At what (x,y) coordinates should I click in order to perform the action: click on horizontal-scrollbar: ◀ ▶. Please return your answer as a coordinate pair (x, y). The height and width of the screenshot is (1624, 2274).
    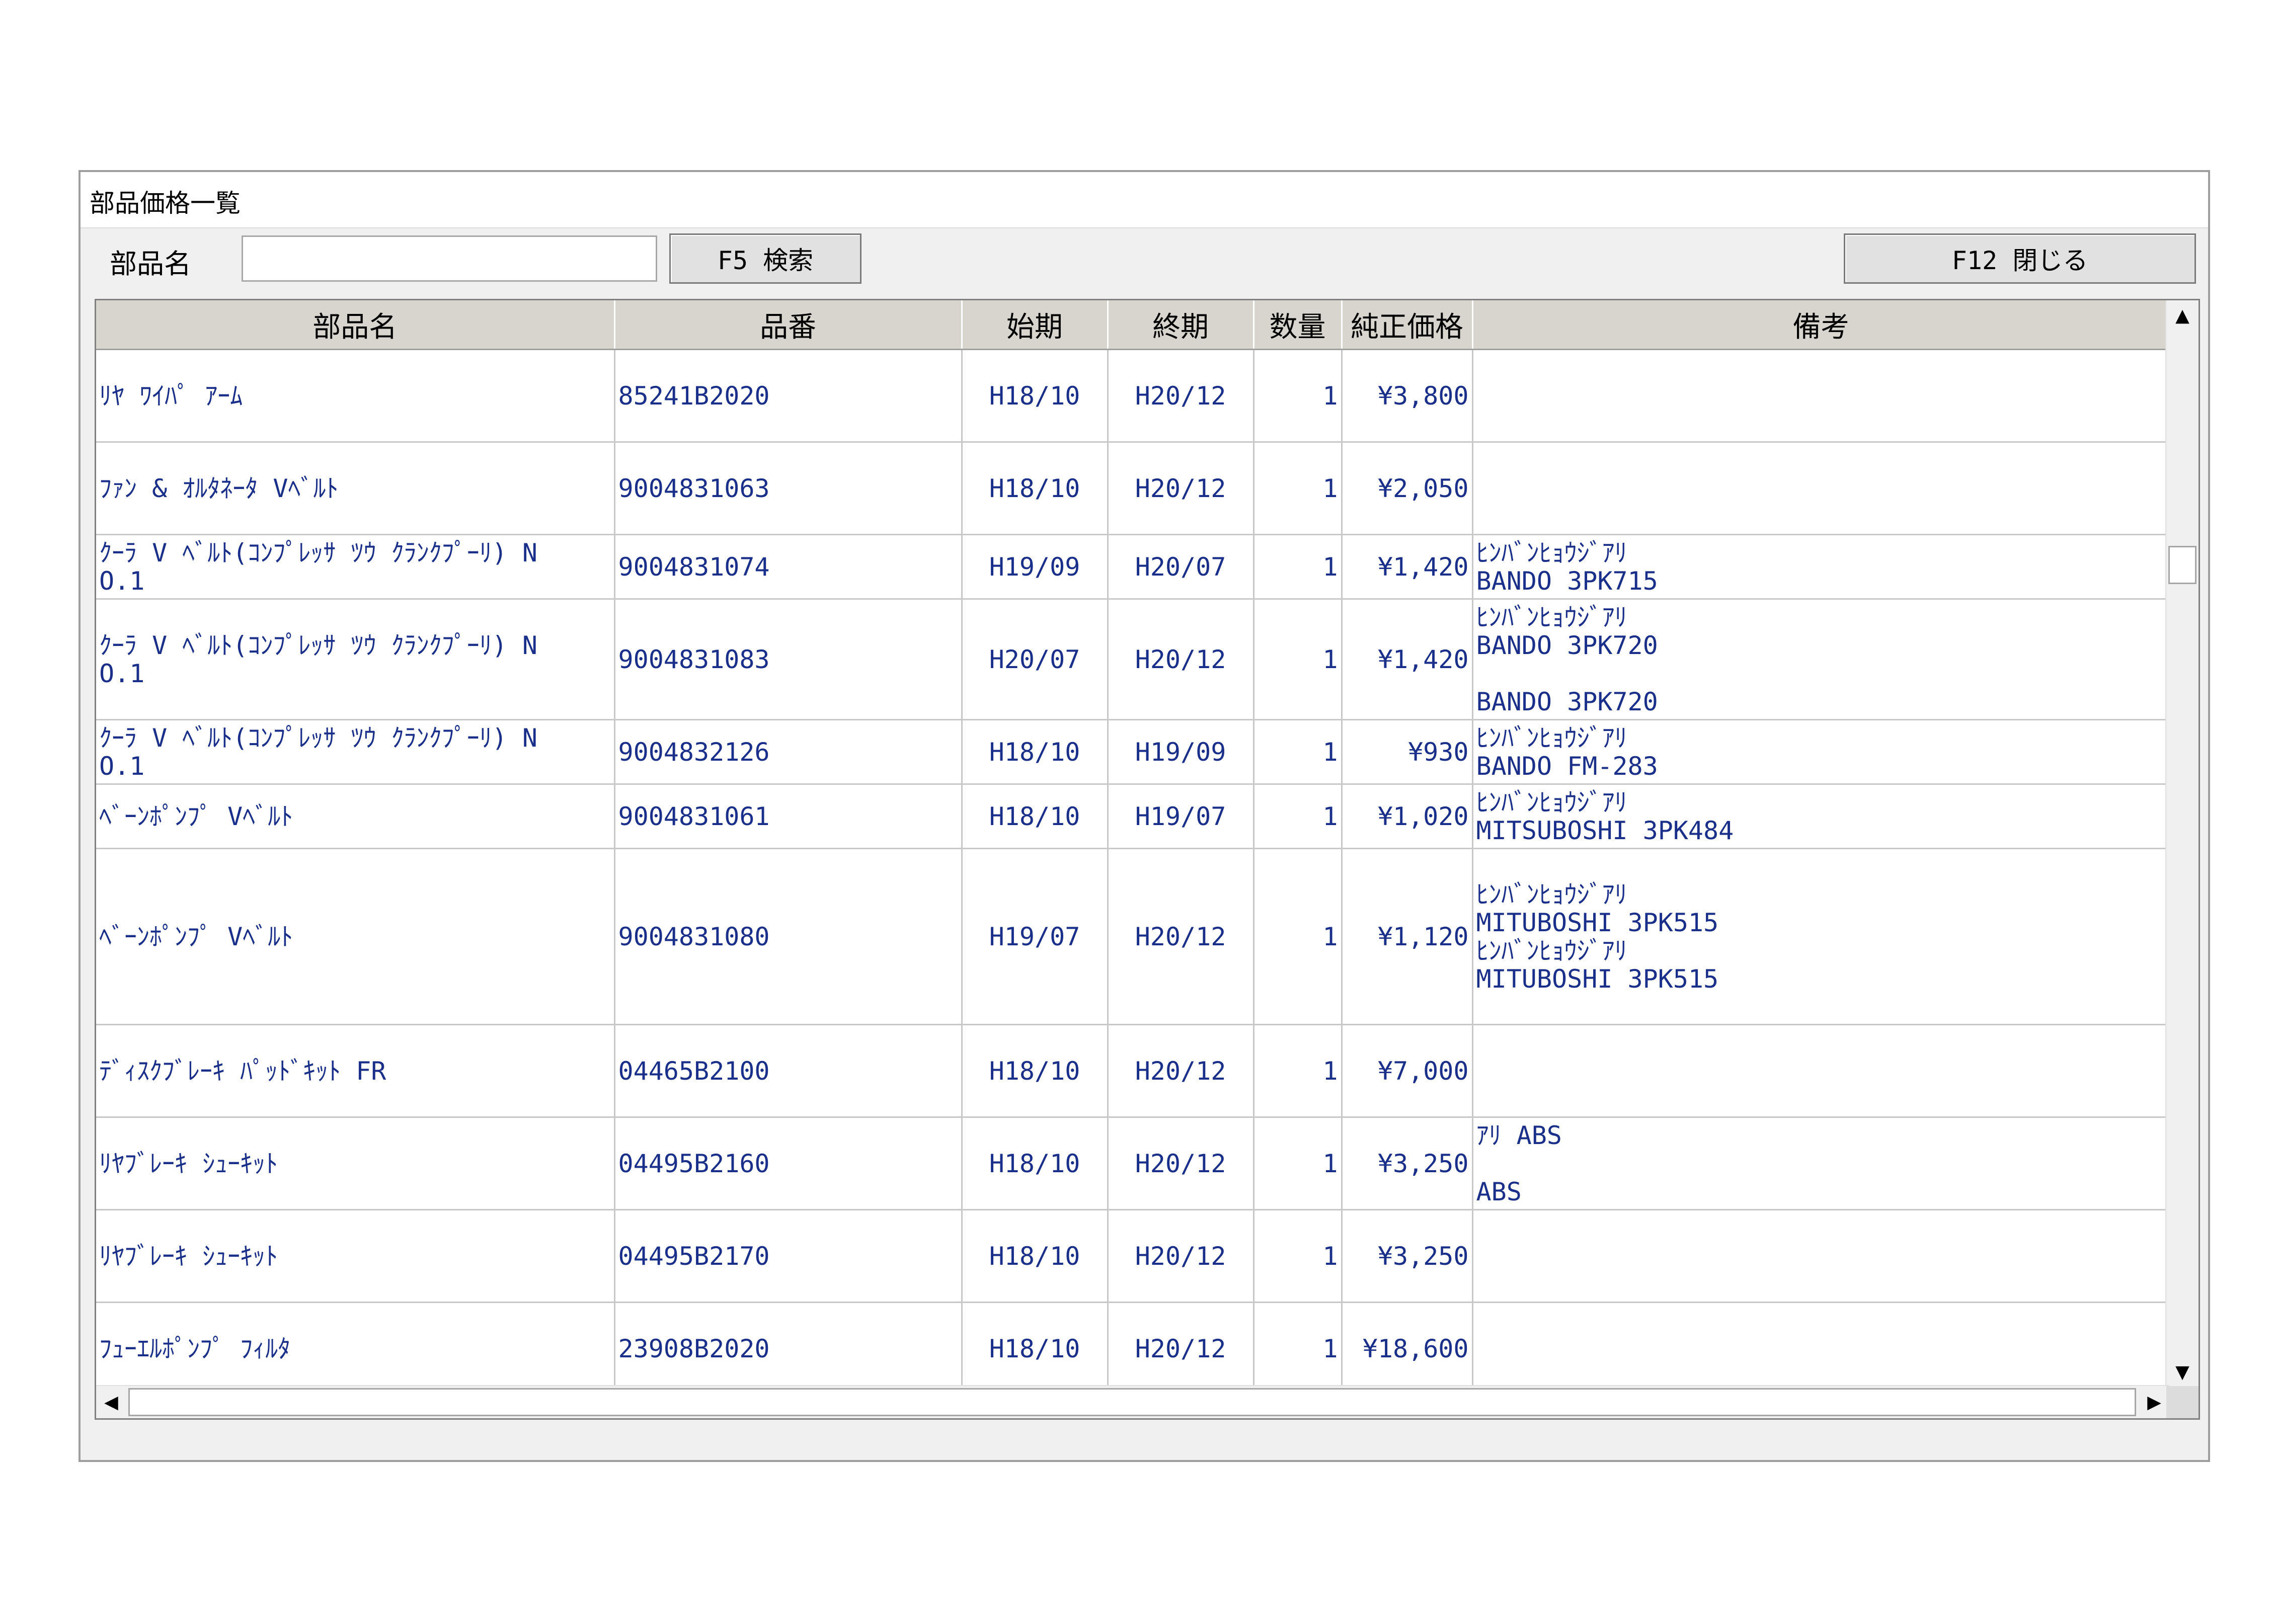
    Looking at the image, I should click on (1132, 1401).